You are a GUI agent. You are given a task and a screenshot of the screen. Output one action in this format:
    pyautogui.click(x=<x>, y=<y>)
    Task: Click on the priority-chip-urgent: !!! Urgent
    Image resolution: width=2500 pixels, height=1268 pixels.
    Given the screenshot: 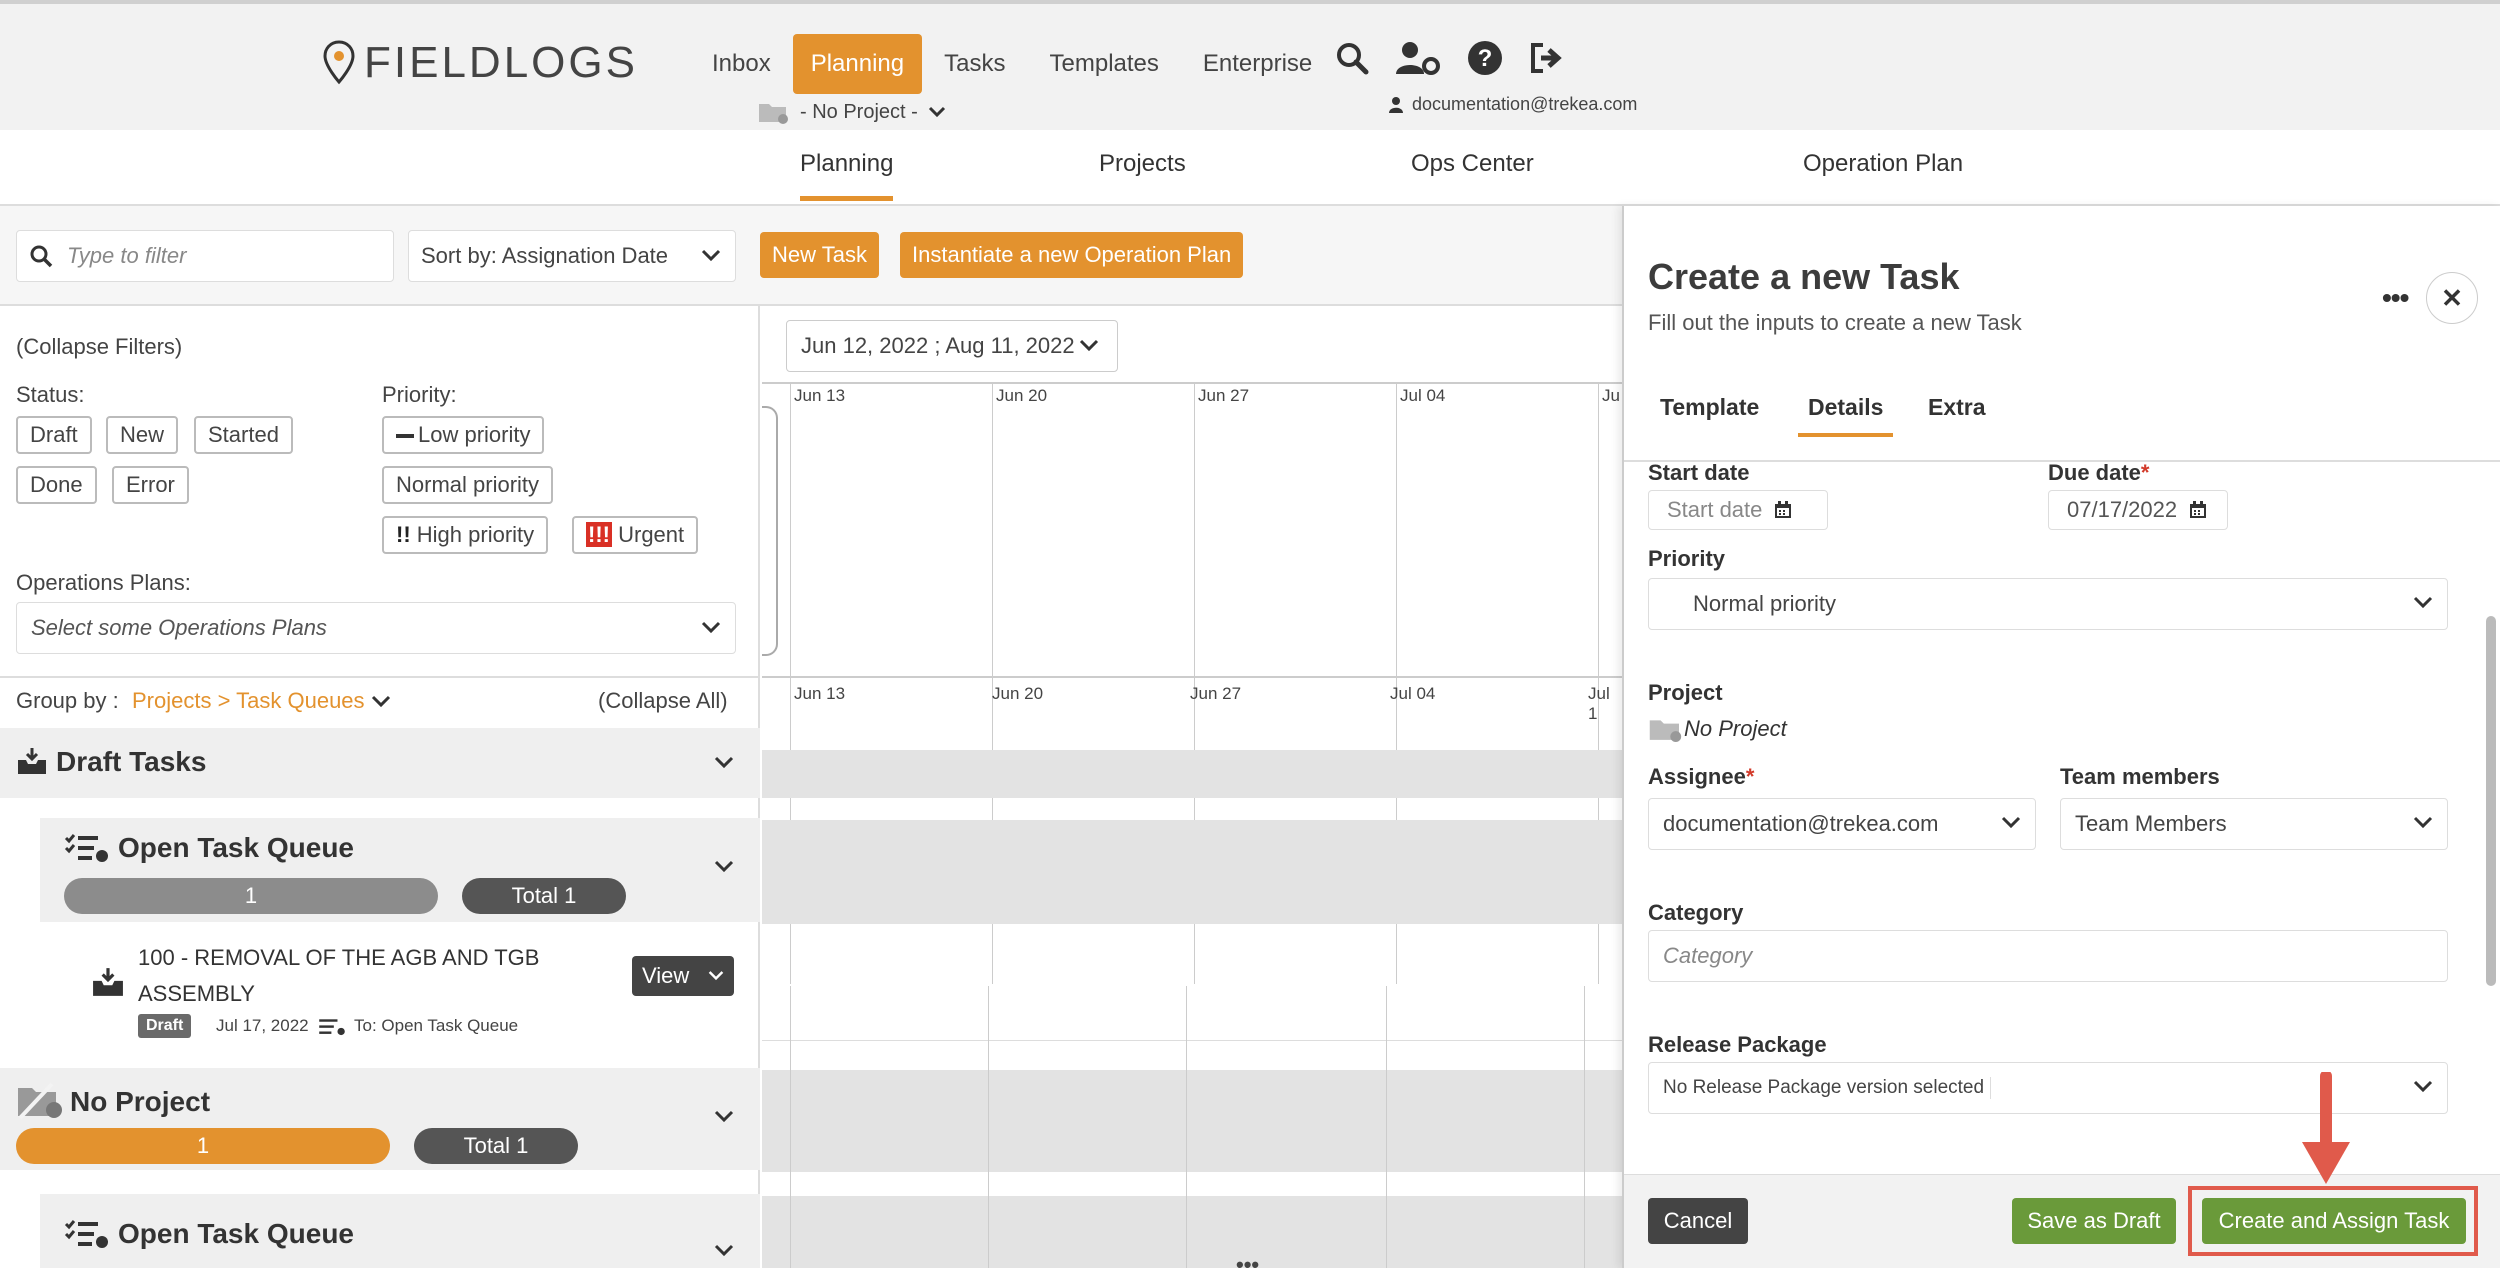 What is the action you would take?
    pyautogui.click(x=635, y=535)
    